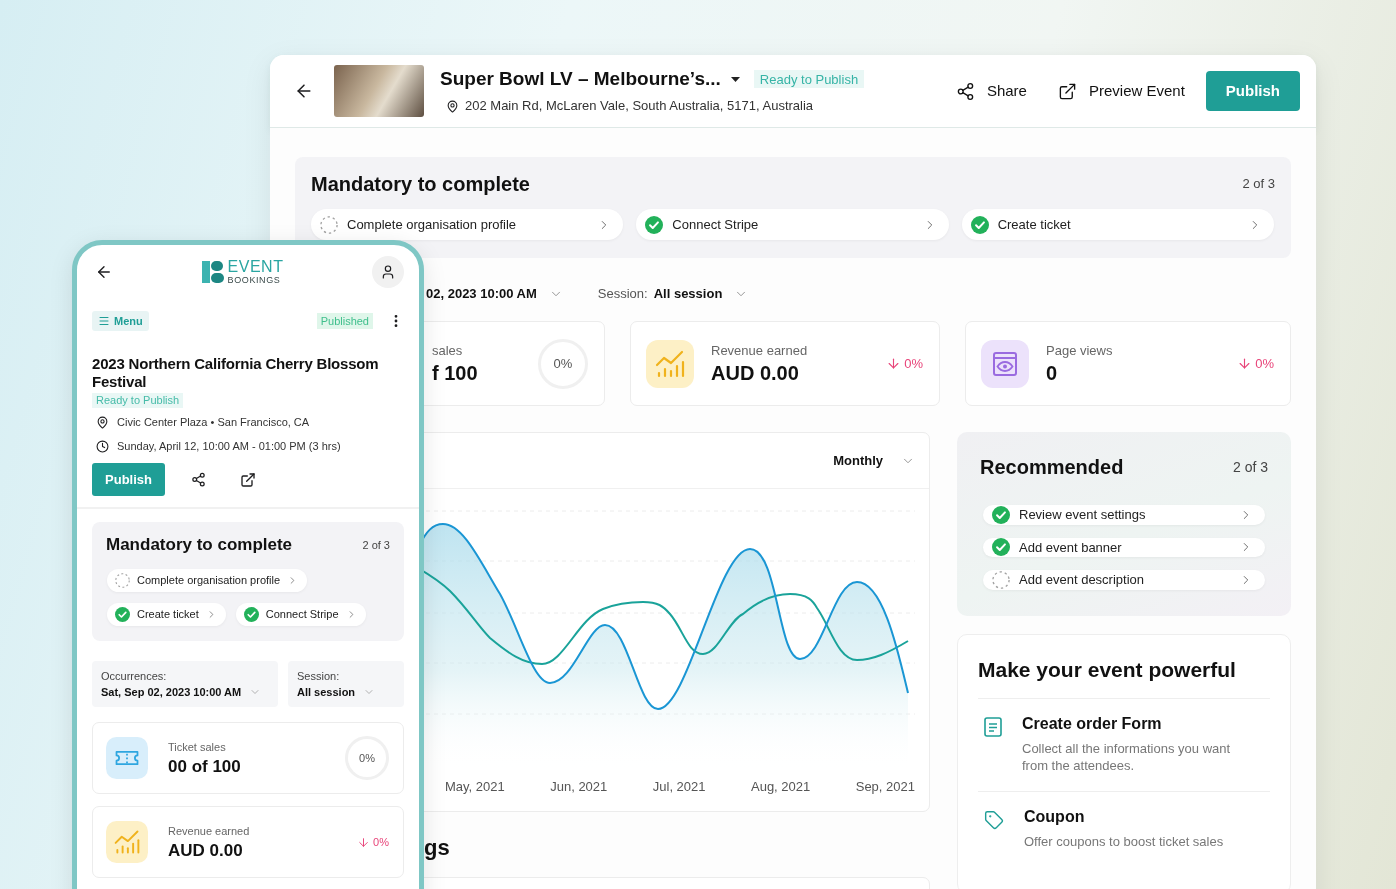  I want to click on event-title: 2023 Northern California Cherry Blossom Festival, so click(236, 373).